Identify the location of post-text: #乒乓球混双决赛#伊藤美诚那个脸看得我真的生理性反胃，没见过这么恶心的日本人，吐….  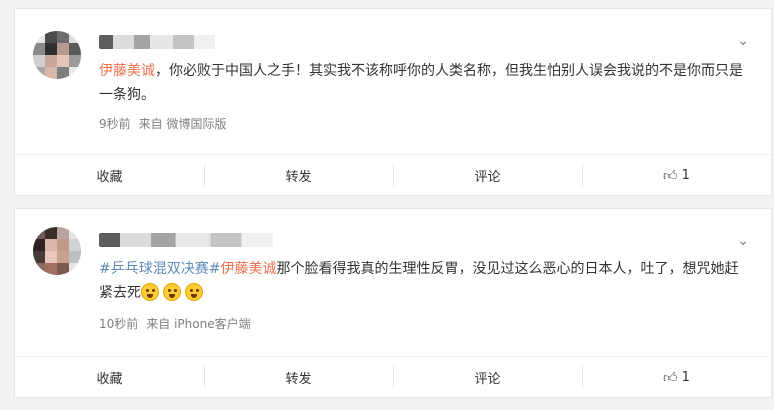
(424, 281).